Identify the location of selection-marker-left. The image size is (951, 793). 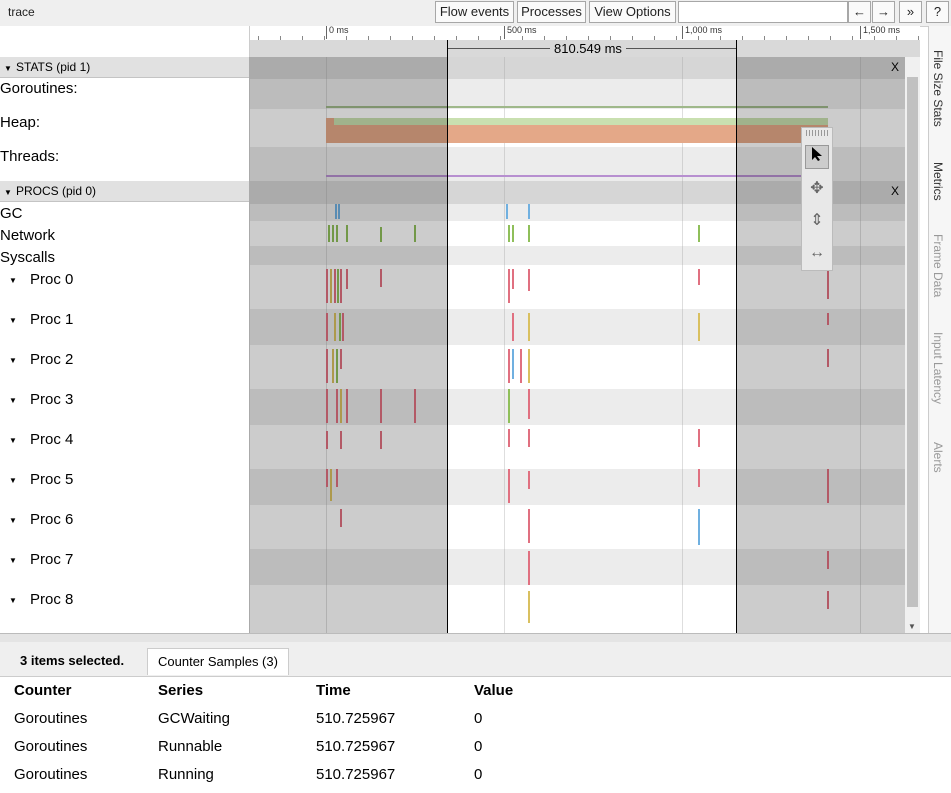
(447, 345).